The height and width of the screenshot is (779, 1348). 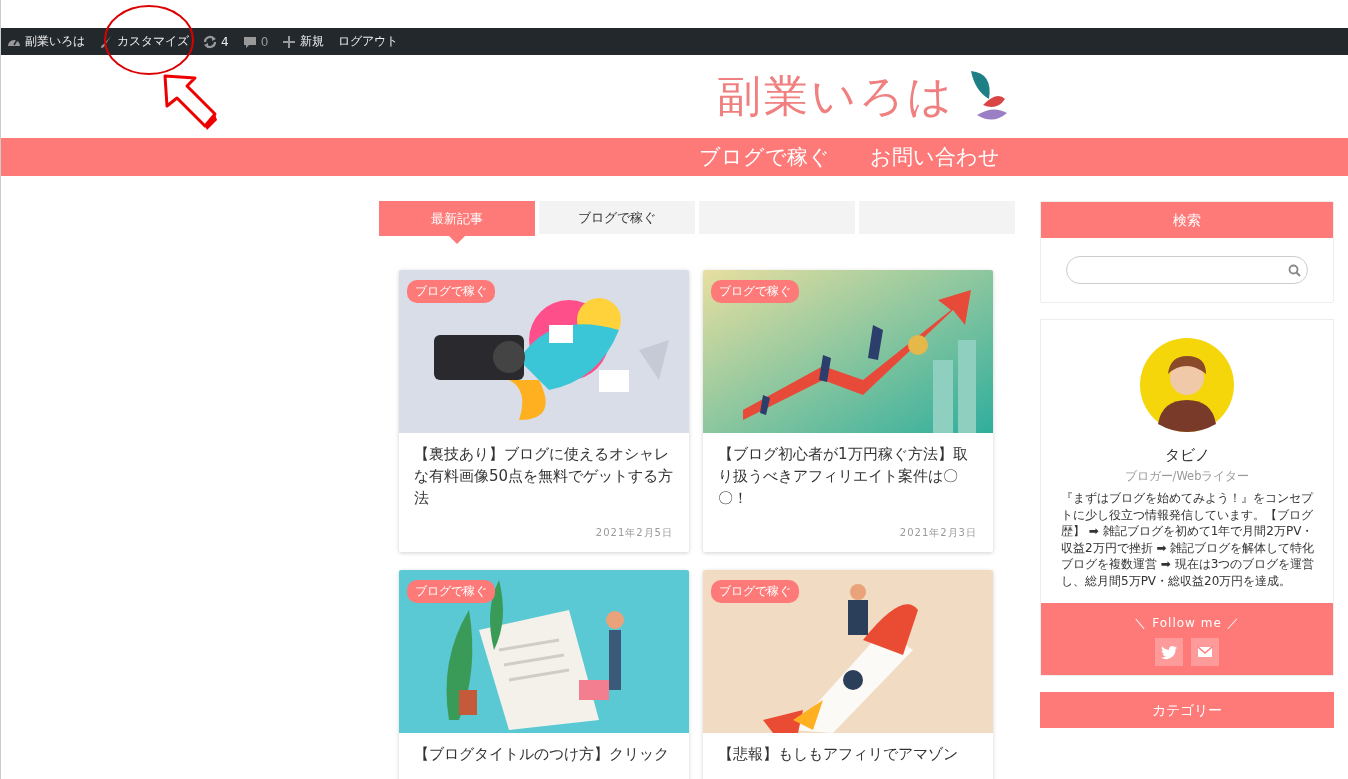 What do you see at coordinates (848, 411) in the screenshot?
I see `post-card: ブログで稼ぐ 【ブログ初心者が1万円稼ぐ方法】取り扱うべきアフィリエイト案件は〇〇！ 2021年2月3日` at bounding box center [848, 411].